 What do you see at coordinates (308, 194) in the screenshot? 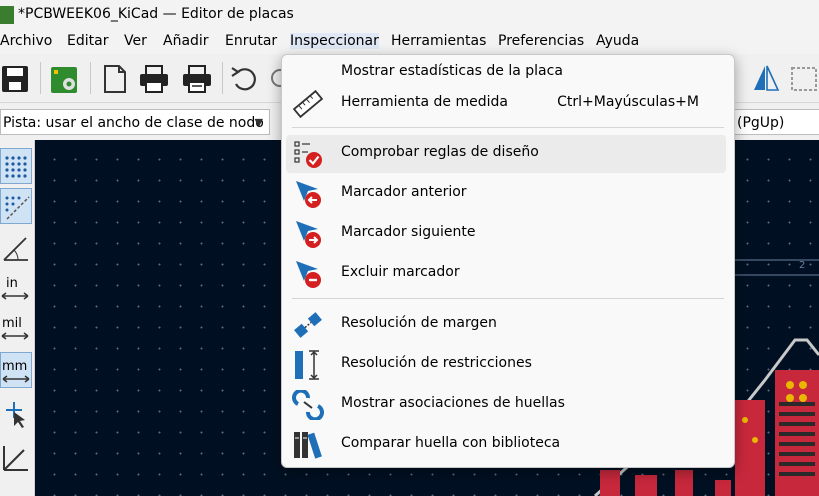
I see `previous-marker-icon` at bounding box center [308, 194].